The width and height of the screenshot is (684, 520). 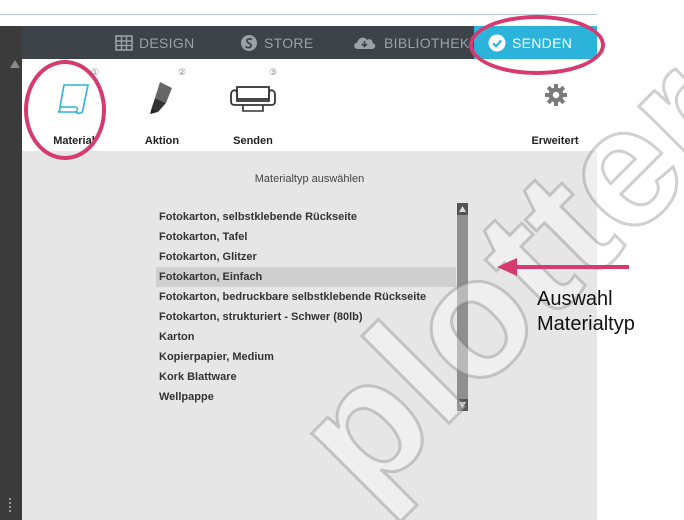 What do you see at coordinates (306, 397) in the screenshot?
I see `material-list-item: Wellpappe` at bounding box center [306, 397].